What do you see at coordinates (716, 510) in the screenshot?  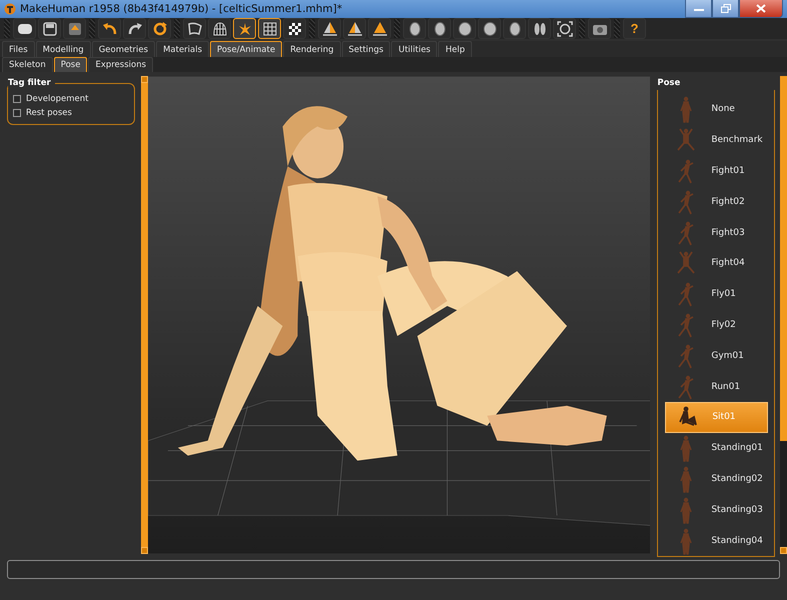 I see `pose-item: Standing03` at bounding box center [716, 510].